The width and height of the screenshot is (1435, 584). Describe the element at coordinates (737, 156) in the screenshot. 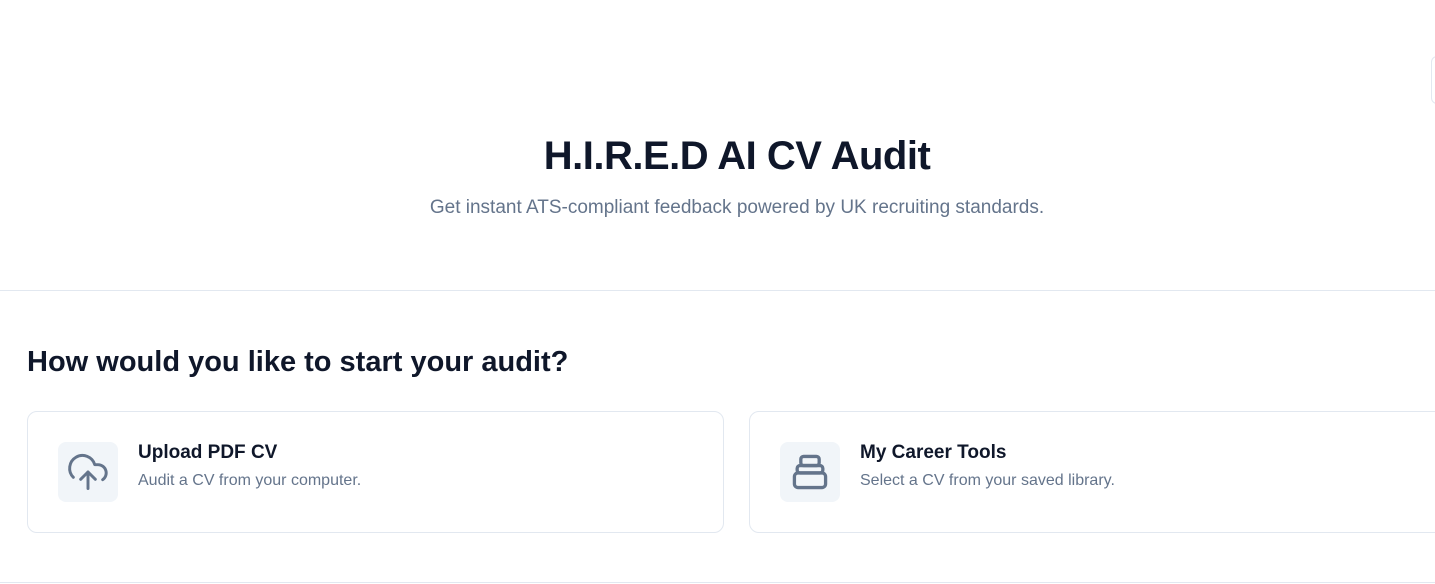

I see `page-title: H.I.R.E.D AI CV Audit` at that location.